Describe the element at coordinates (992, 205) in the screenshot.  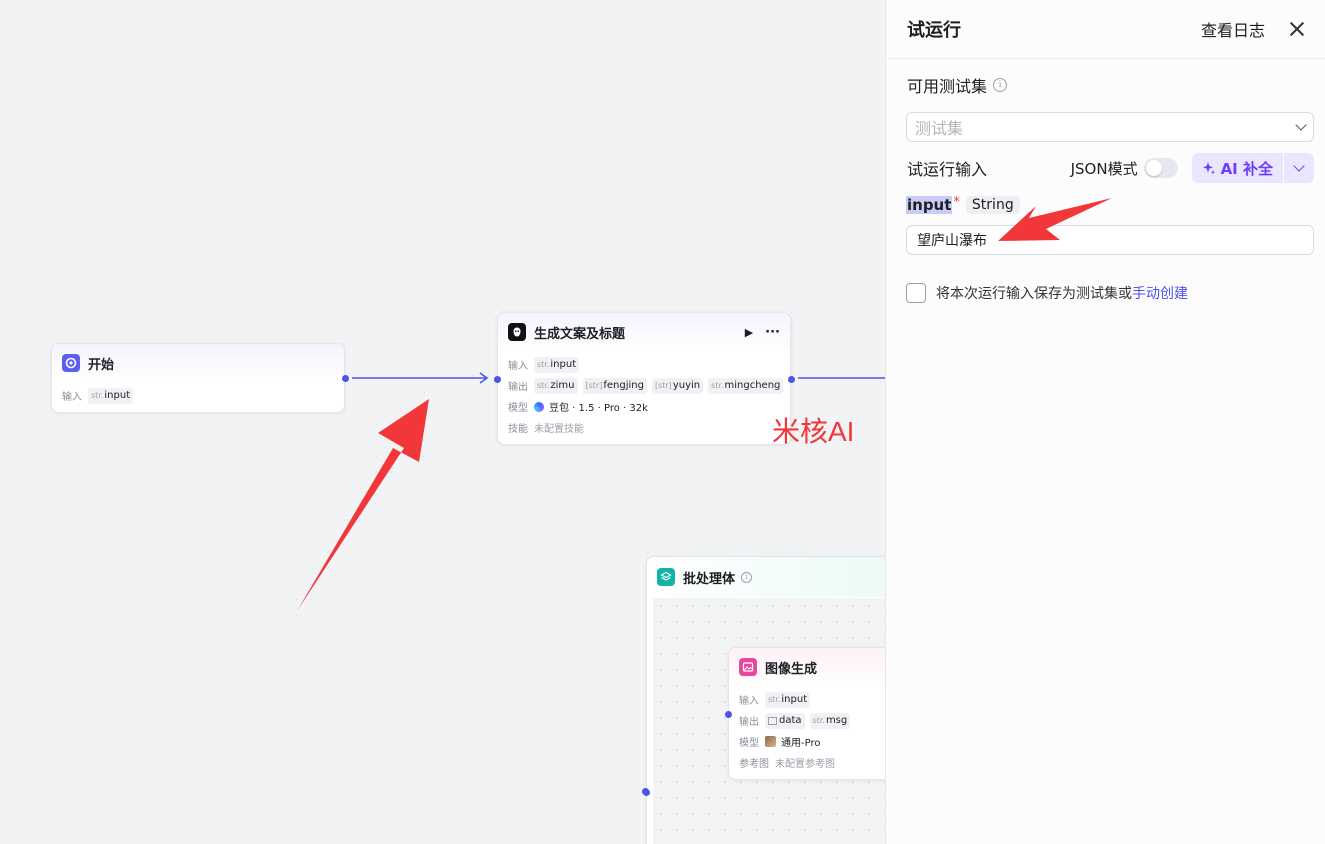
I see `field-type-badge: String` at that location.